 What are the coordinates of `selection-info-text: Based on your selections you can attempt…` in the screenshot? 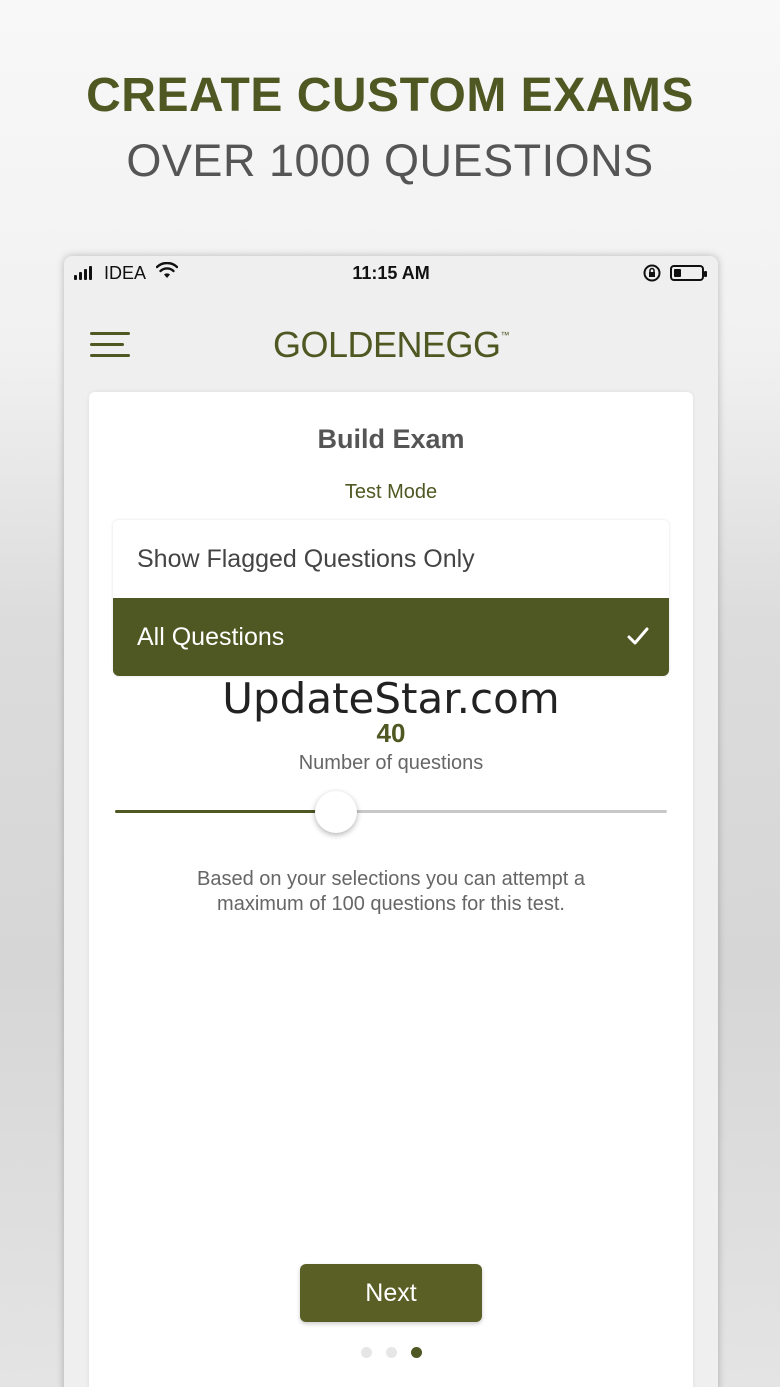 It's located at (390, 891).